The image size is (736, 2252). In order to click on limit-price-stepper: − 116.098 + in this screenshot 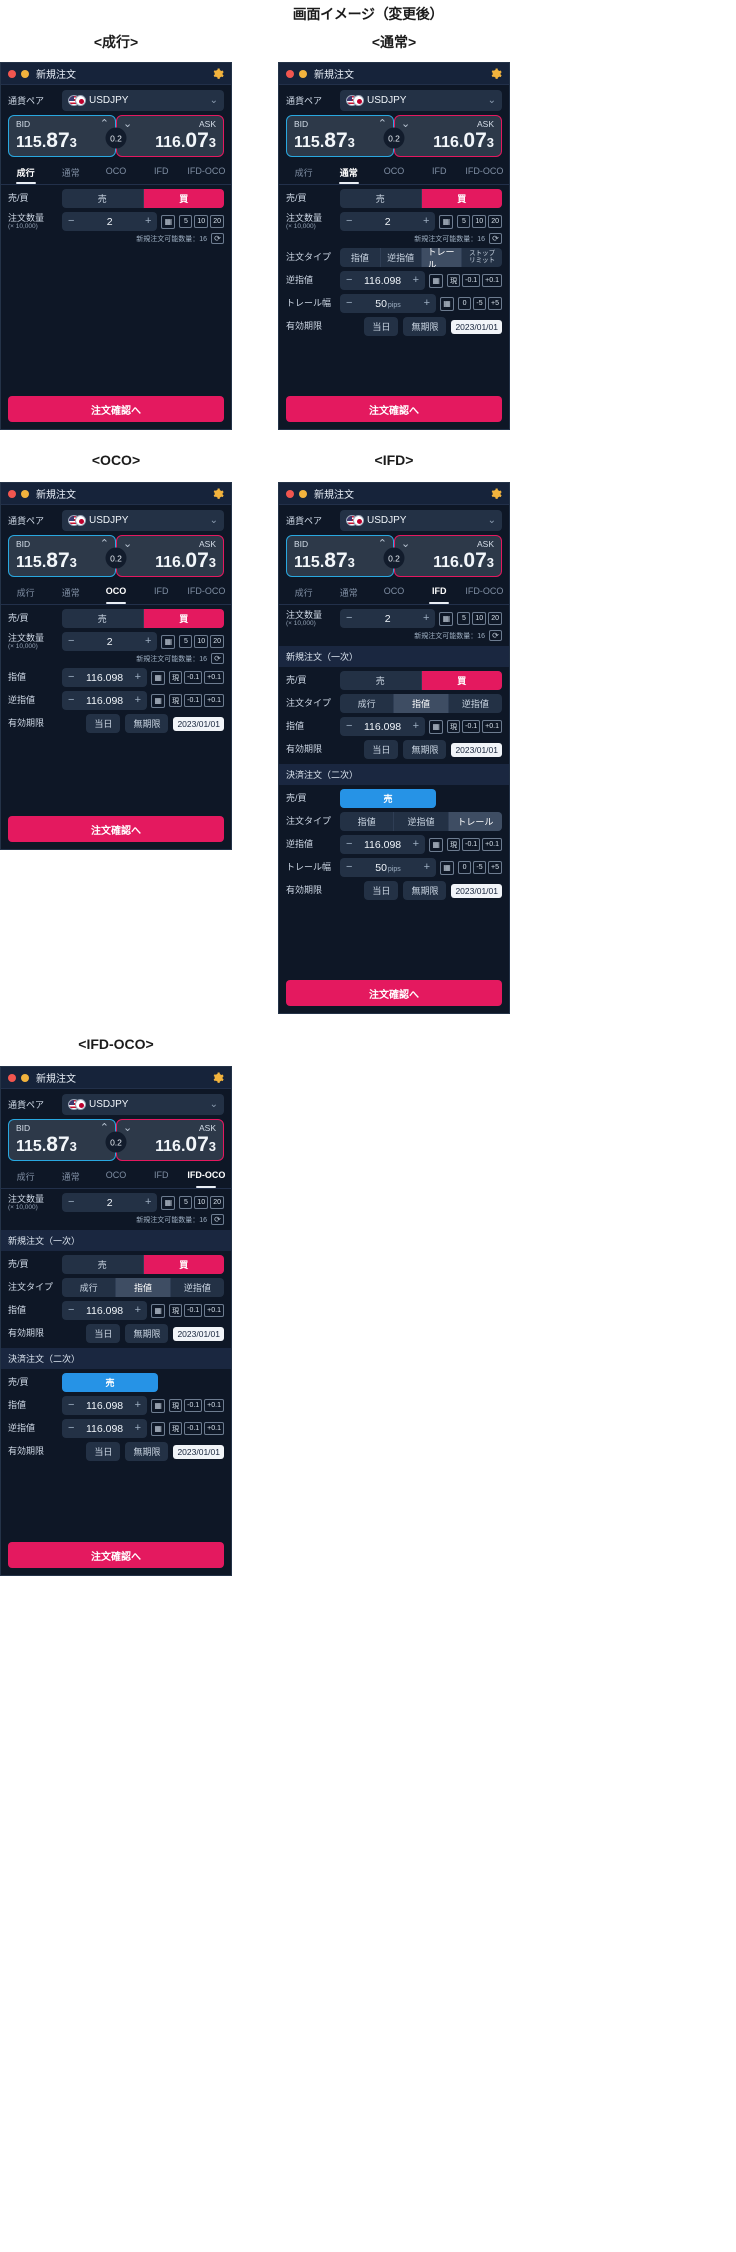, I will do `click(383, 726)`.